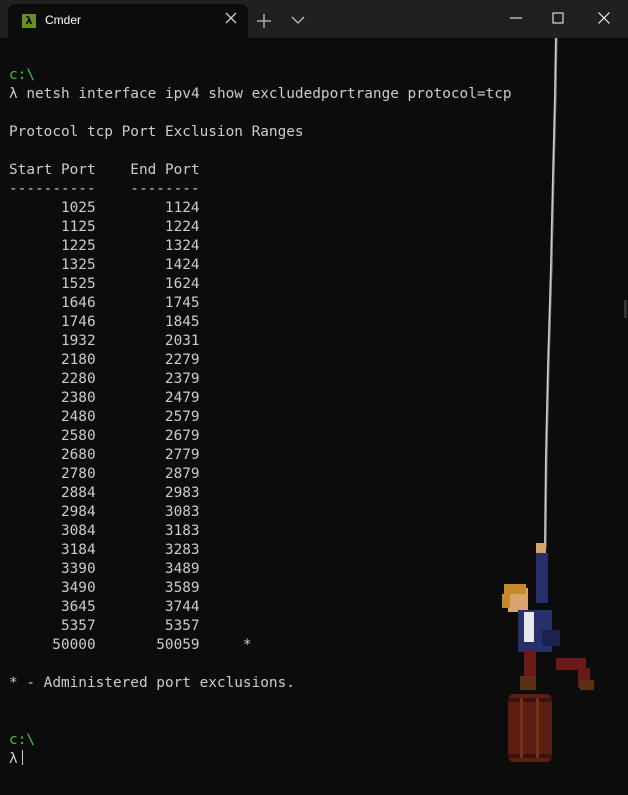 The width and height of the screenshot is (628, 795). What do you see at coordinates (260, 303) in the screenshot?
I see `port-range-row: 1646 1745` at bounding box center [260, 303].